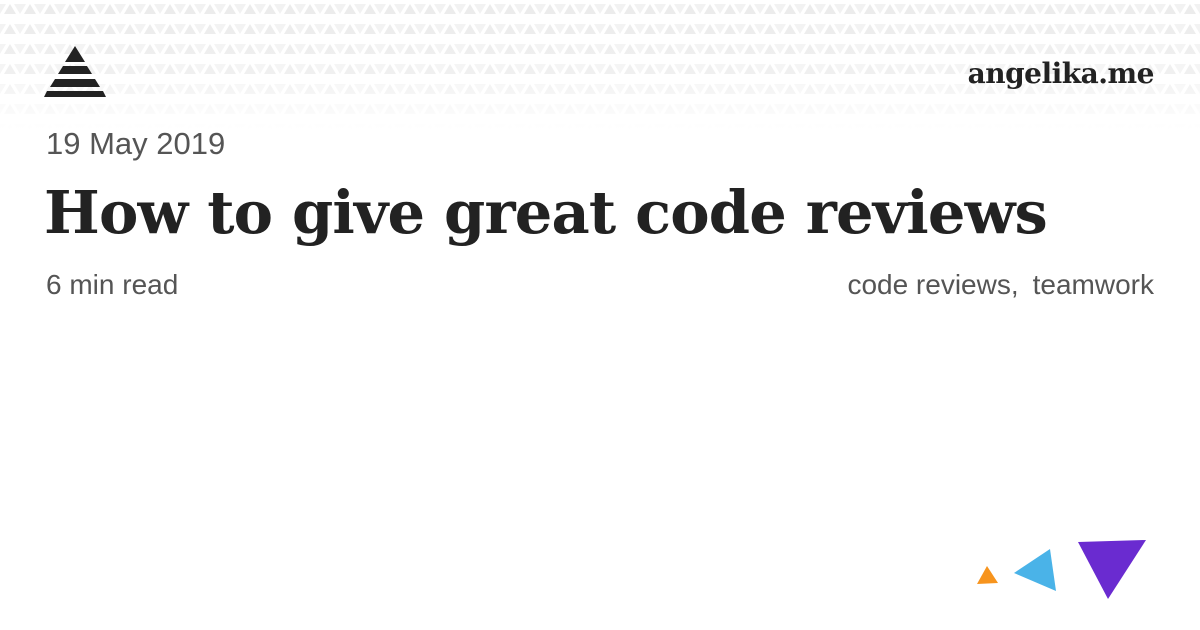  I want to click on orange-triangle-icon, so click(987, 575).